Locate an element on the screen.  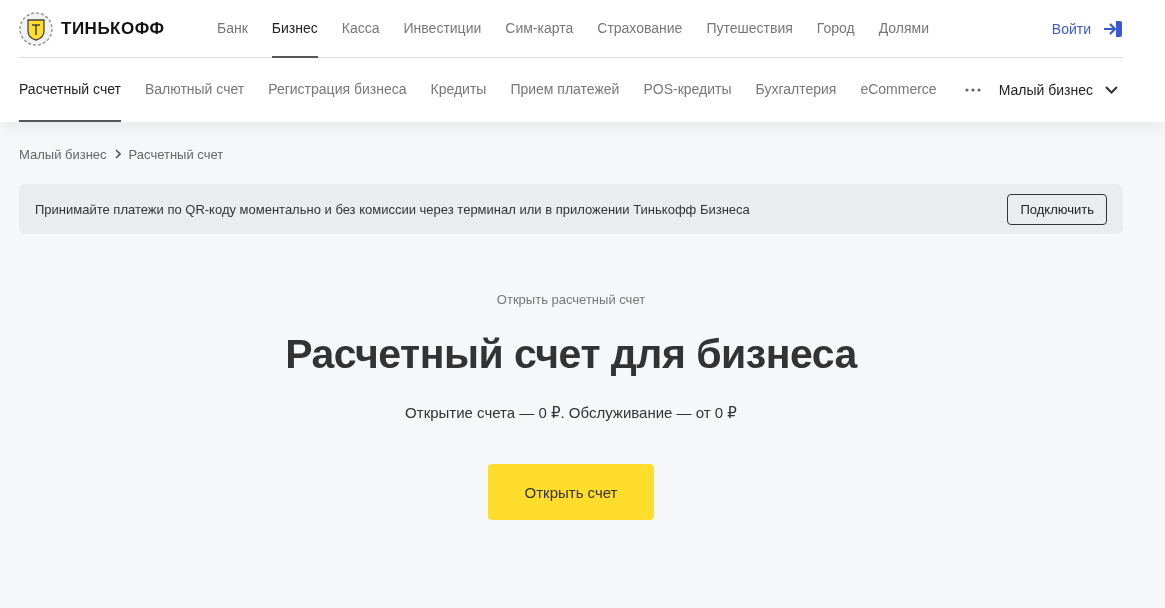
open-account-button: Открыть счет is located at coordinates (571, 492).